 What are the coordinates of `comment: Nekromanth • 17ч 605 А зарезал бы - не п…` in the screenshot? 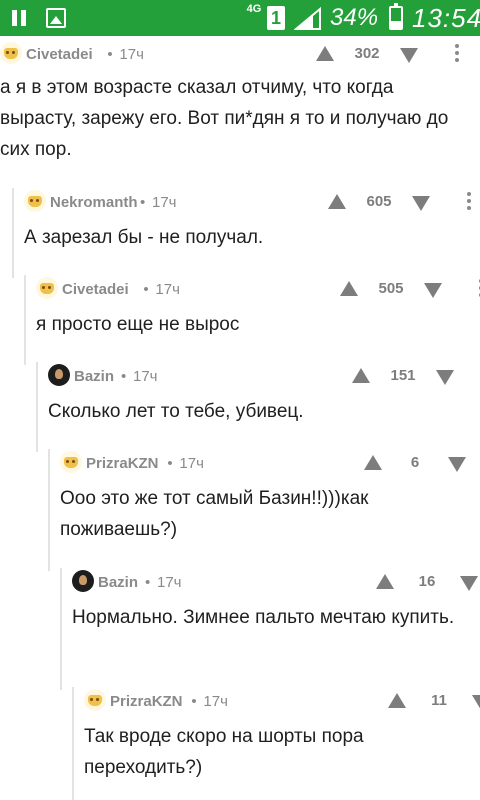 It's located at (246, 233).